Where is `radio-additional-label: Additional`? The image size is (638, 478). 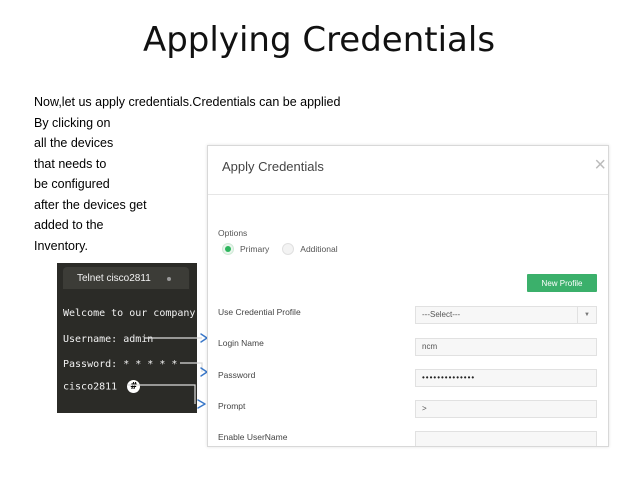 radio-additional-label: Additional is located at coordinates (318, 249).